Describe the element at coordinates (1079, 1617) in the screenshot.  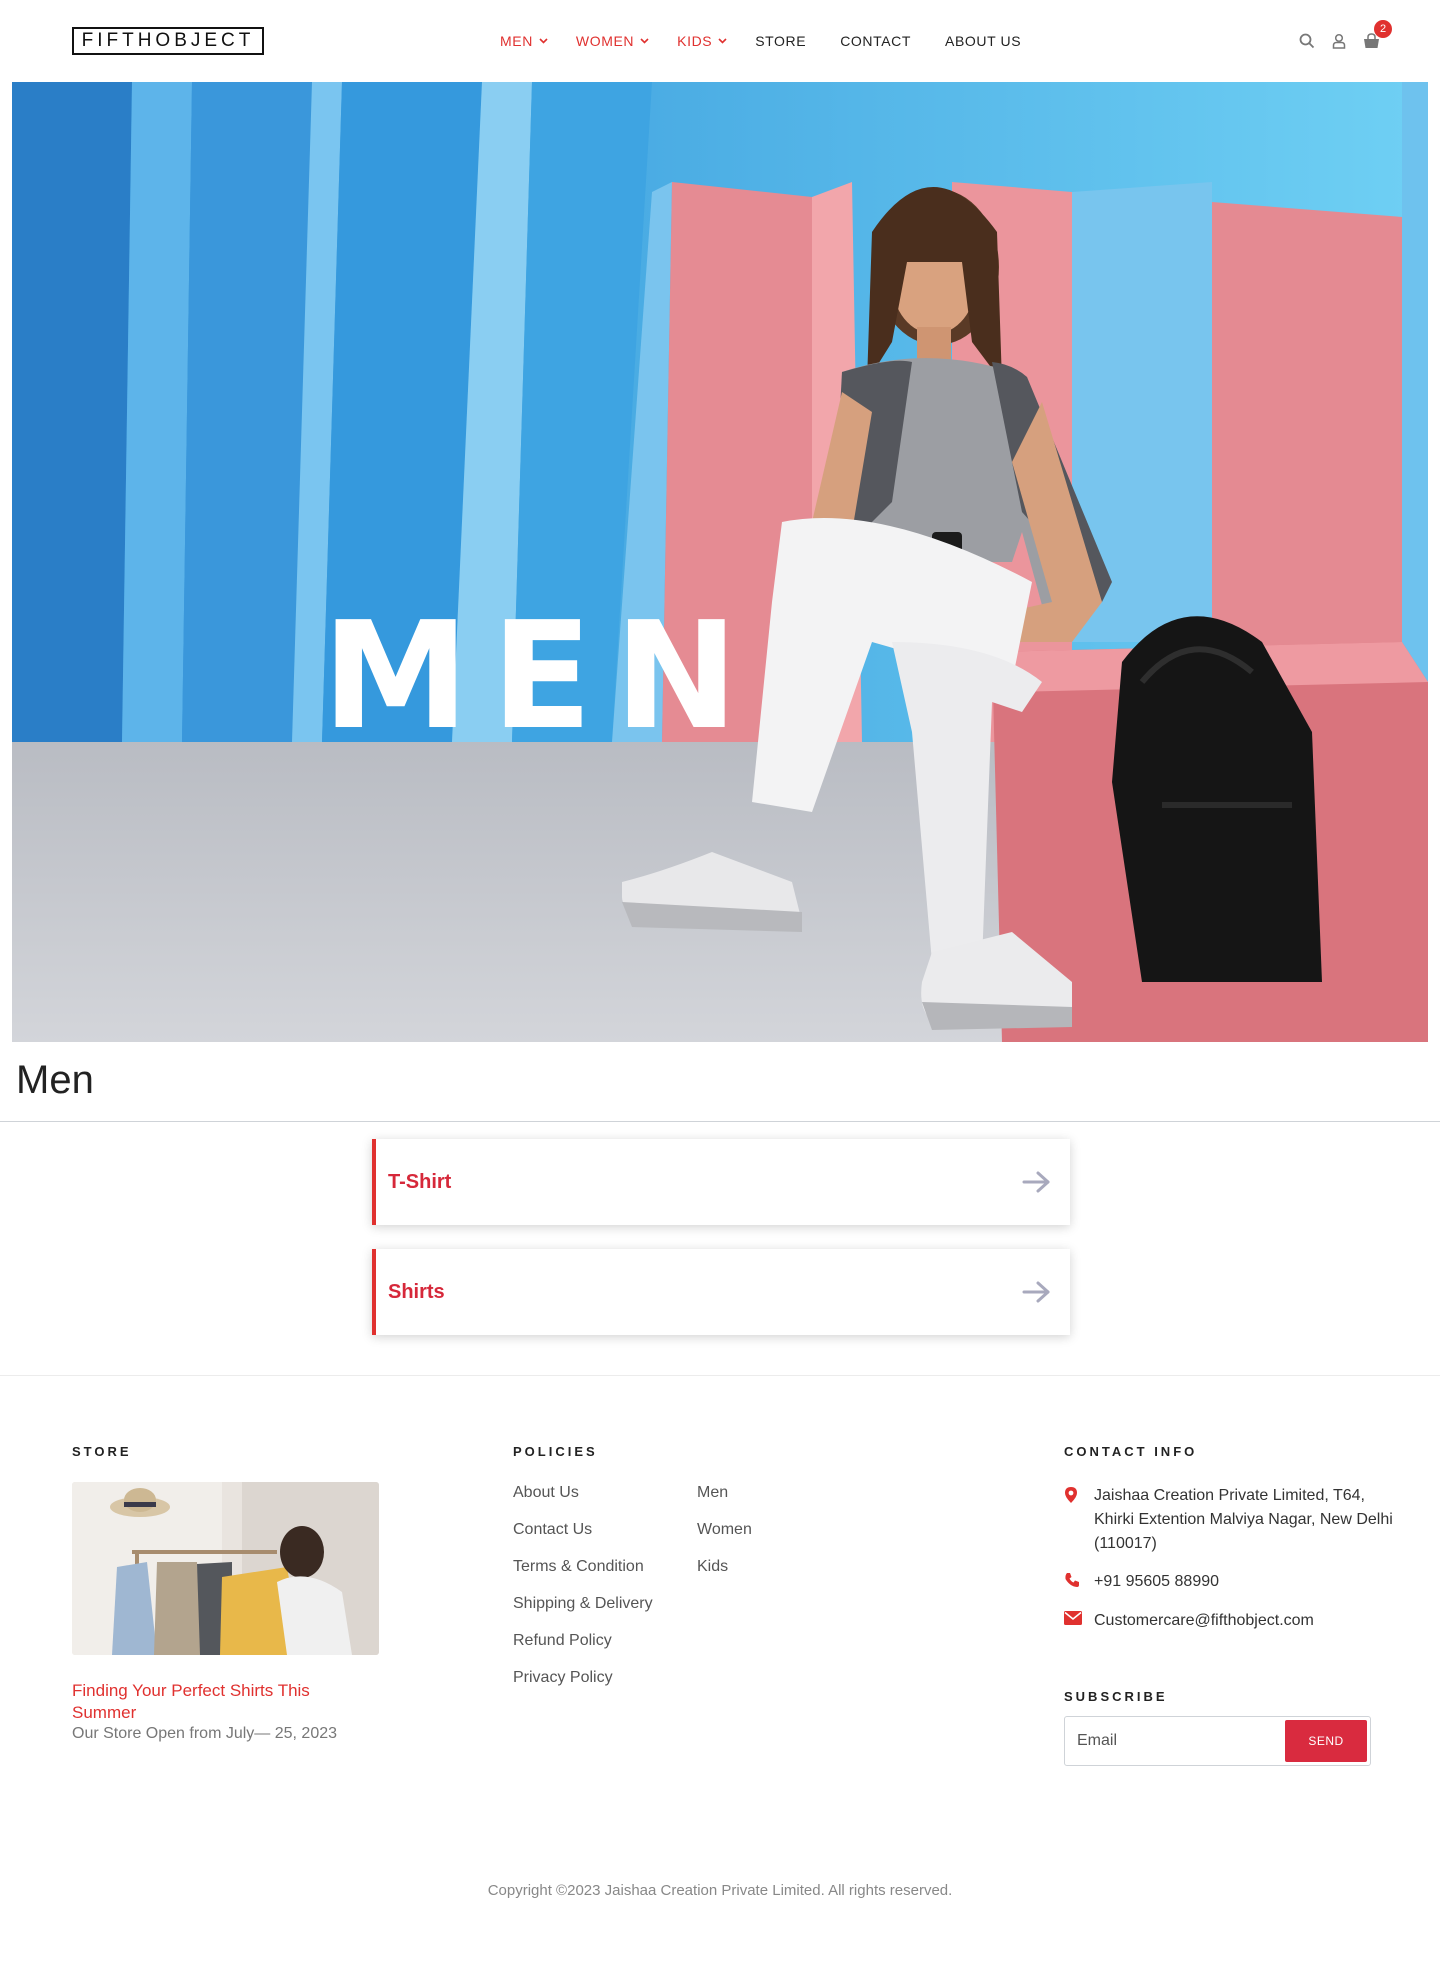
I see `envelope-icon` at that location.